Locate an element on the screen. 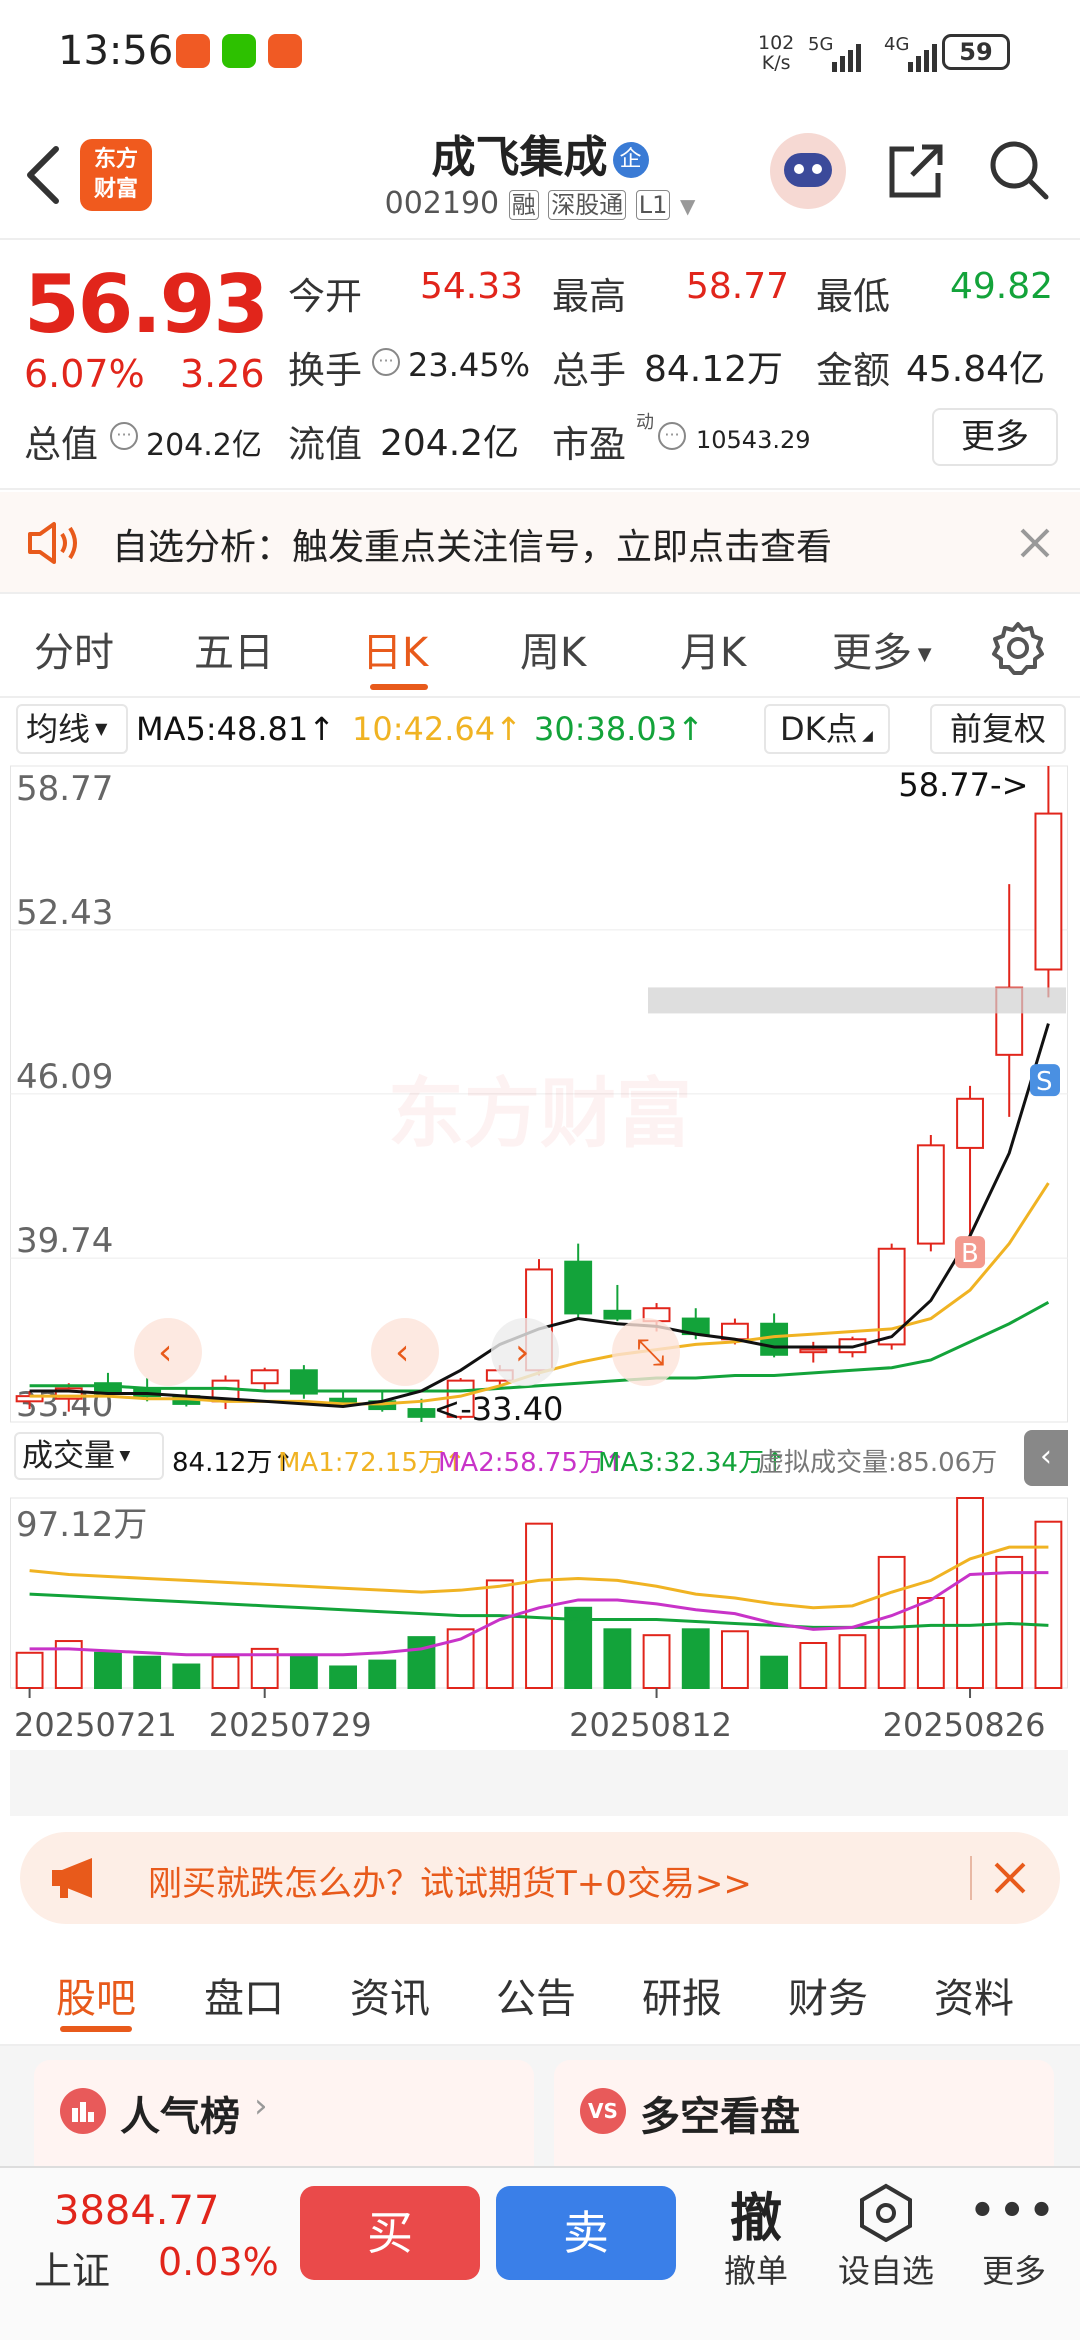 The image size is (1080, 2340). tab-announcements: 公告 is located at coordinates (536, 1995).